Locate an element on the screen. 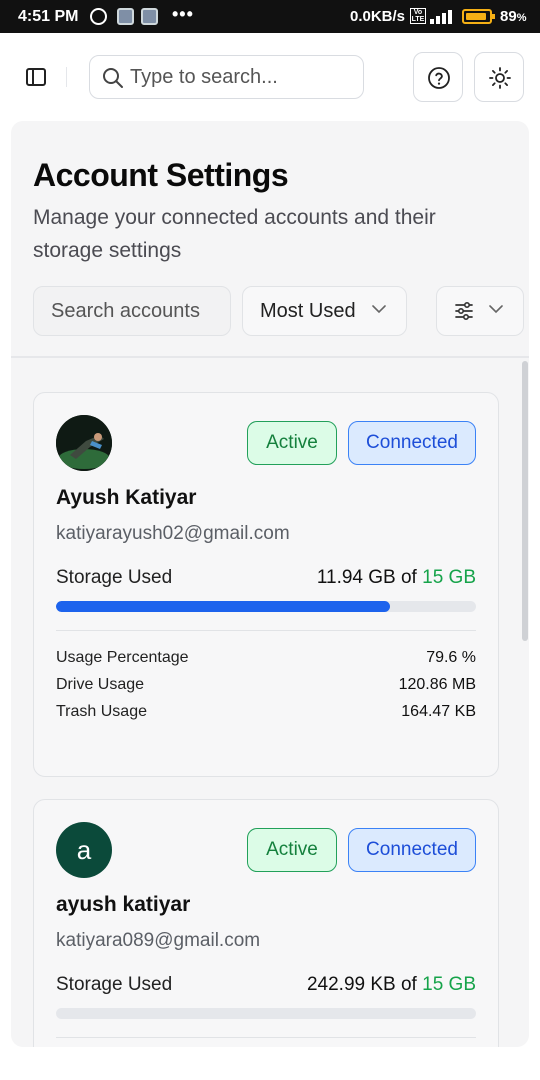 The image size is (540, 1080). storage-progress-fill is located at coordinates (223, 606).